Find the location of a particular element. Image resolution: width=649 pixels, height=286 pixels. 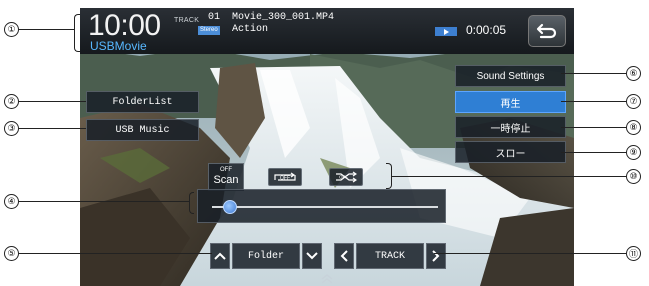

repeat-state: OFF is located at coordinates (285, 179).